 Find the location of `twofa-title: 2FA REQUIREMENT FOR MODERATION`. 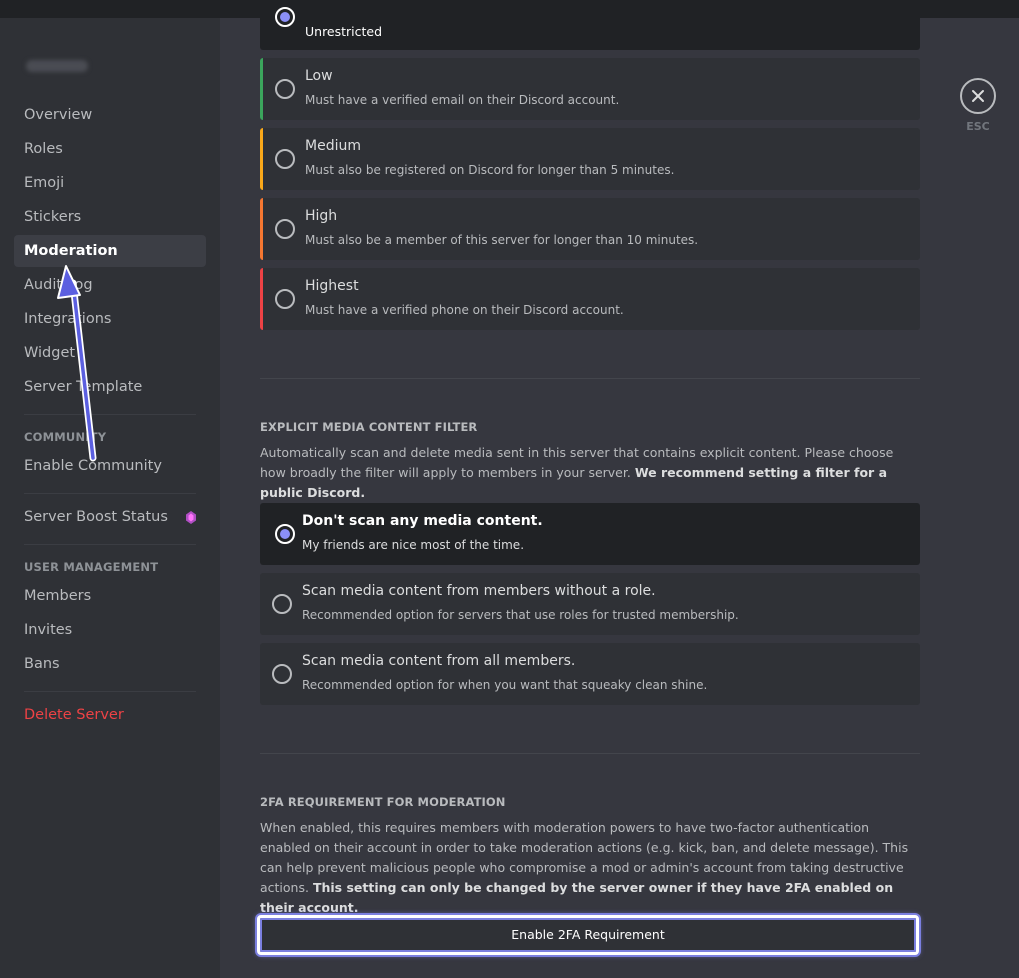

twofa-title: 2FA REQUIREMENT FOR MODERATION is located at coordinates (383, 802).